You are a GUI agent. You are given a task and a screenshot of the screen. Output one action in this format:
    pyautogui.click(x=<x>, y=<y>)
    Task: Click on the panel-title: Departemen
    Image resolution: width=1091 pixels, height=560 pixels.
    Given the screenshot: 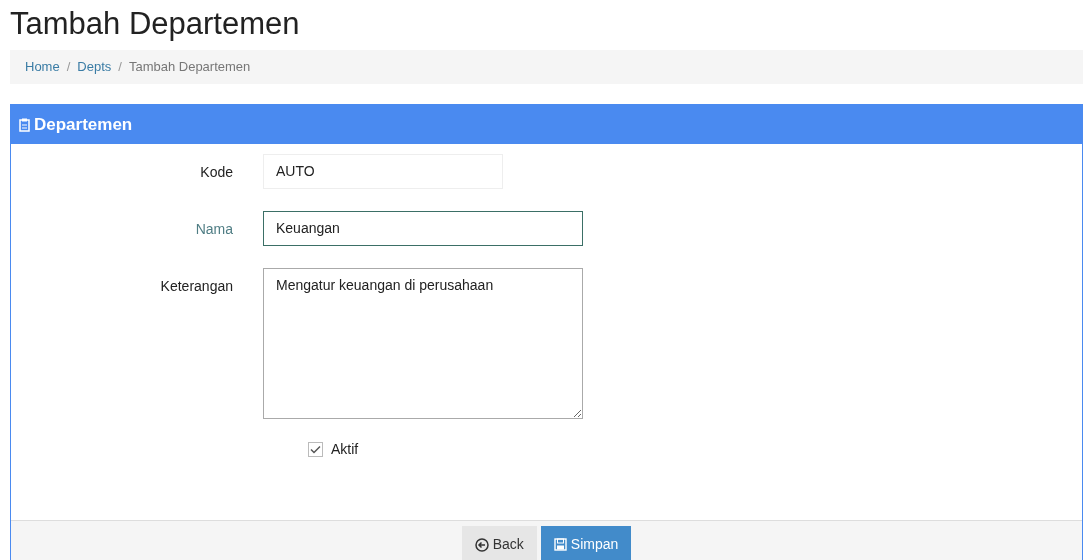 What is the action you would take?
    pyautogui.click(x=83, y=124)
    